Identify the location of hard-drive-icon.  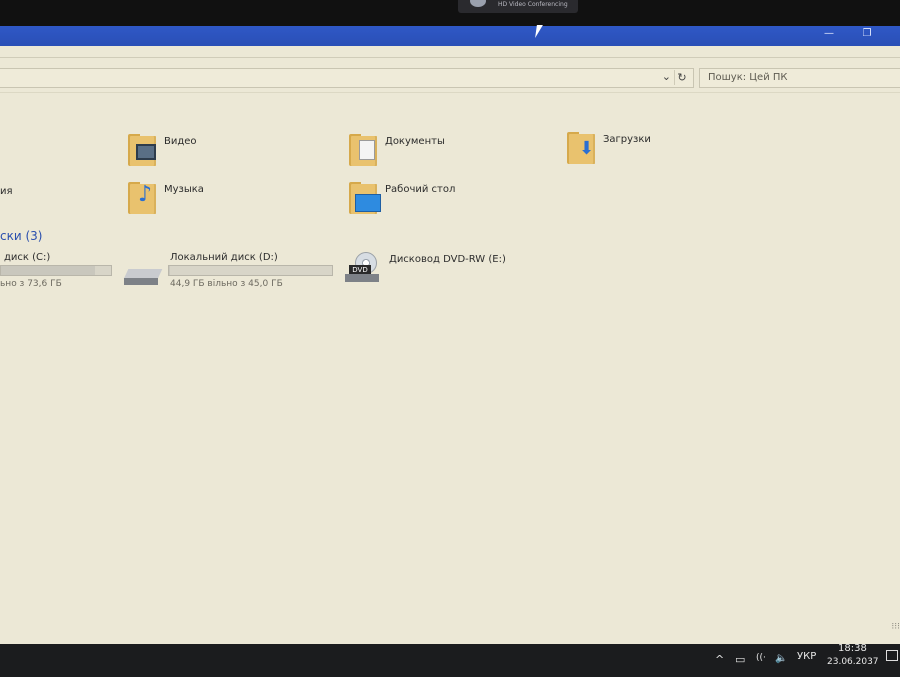
(143, 277).